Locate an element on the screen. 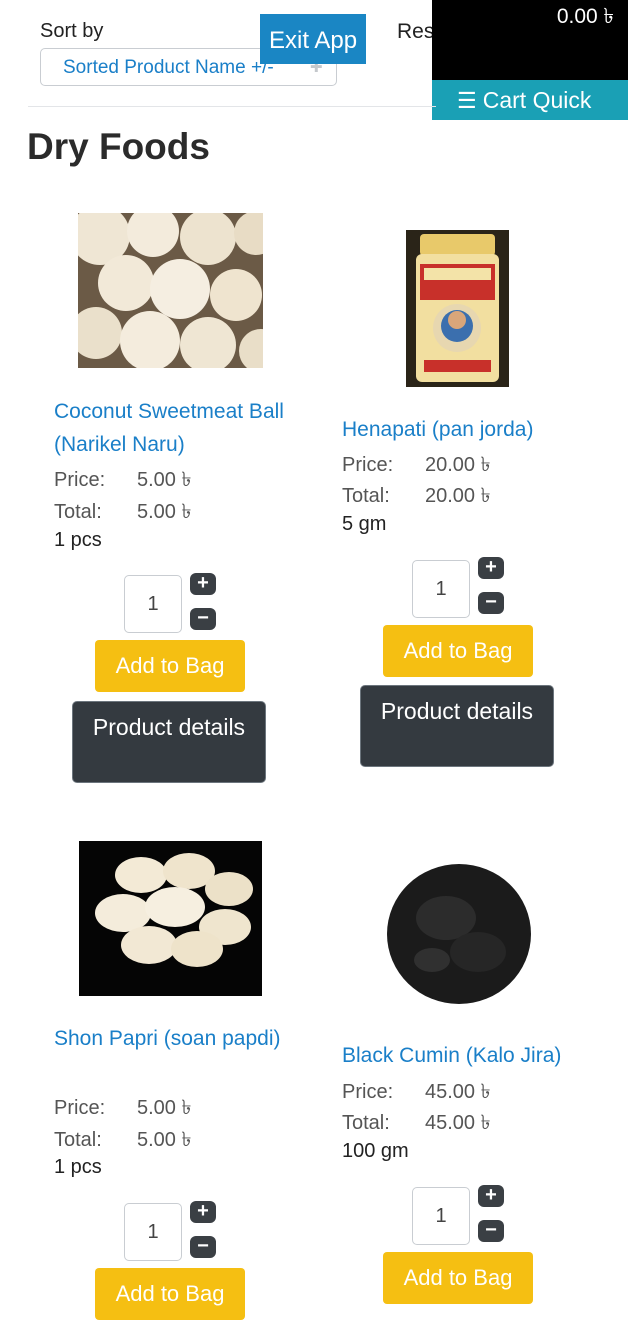  exit-app-button: Exit App is located at coordinates (313, 39).